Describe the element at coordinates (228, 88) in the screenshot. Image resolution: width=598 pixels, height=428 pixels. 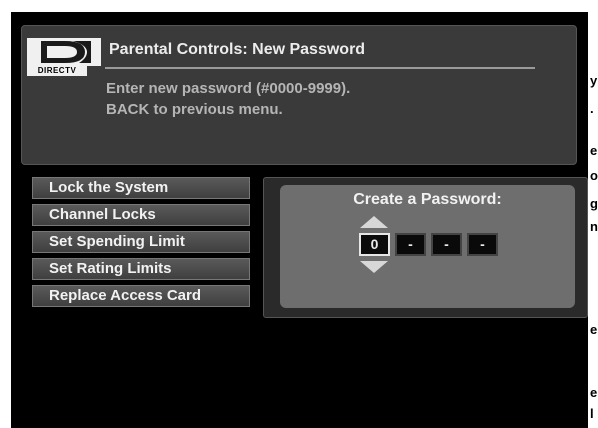
I see `instruction-line-1: Enter new password (#0000-9999).` at that location.